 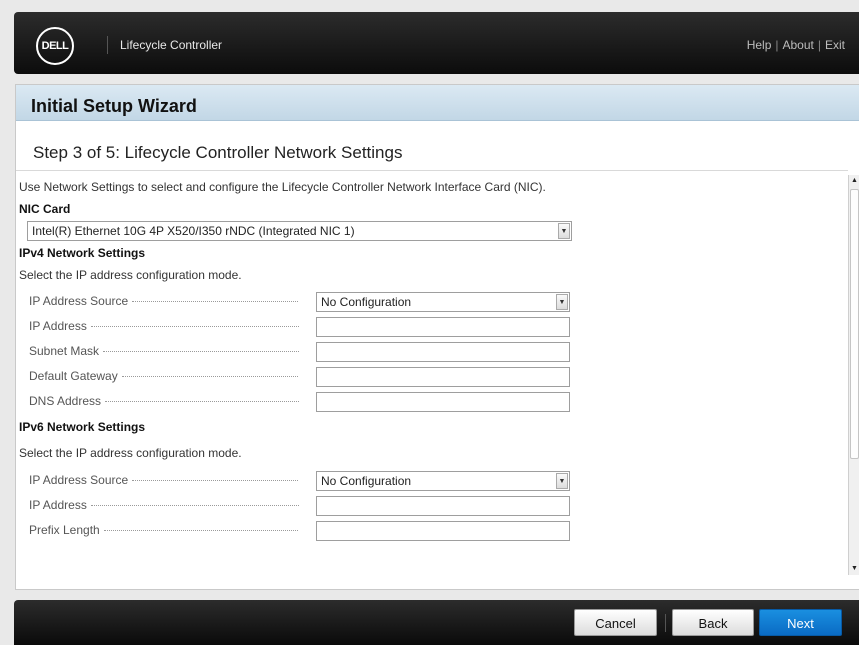 I want to click on ipv4-subnet-label: Subnet Mask, so click(x=164, y=351).